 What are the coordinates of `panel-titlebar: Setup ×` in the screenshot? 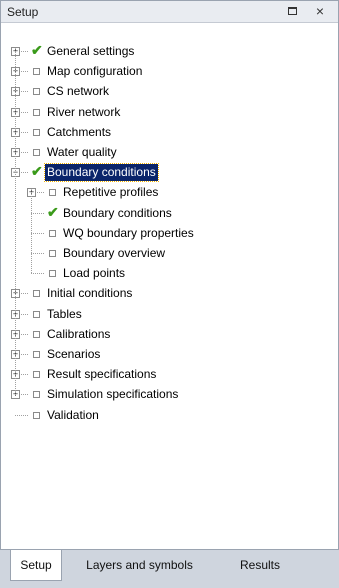 It's located at (169, 12).